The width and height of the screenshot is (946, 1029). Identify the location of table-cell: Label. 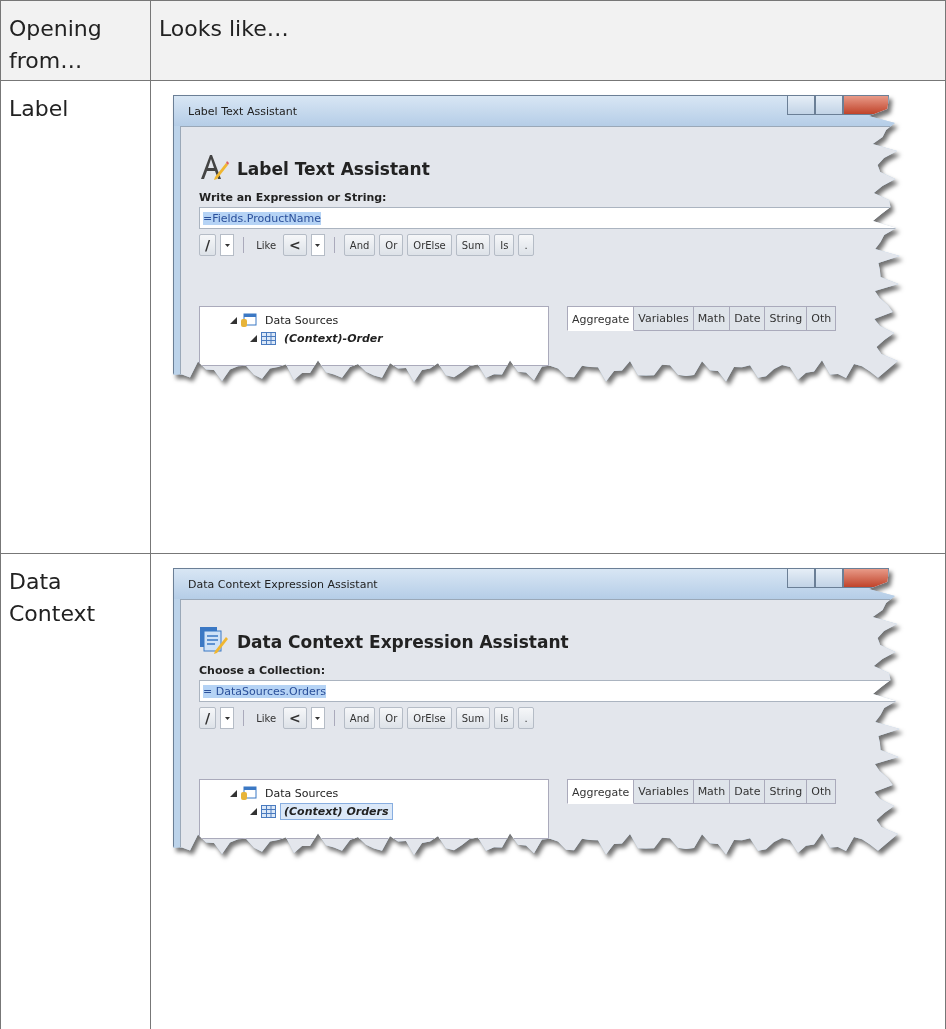
(39, 108).